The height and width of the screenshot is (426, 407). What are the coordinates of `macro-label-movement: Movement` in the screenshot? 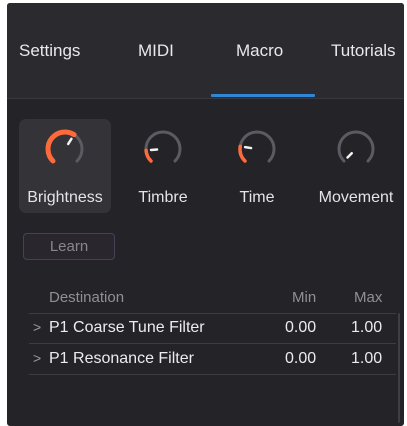 It's located at (356, 197).